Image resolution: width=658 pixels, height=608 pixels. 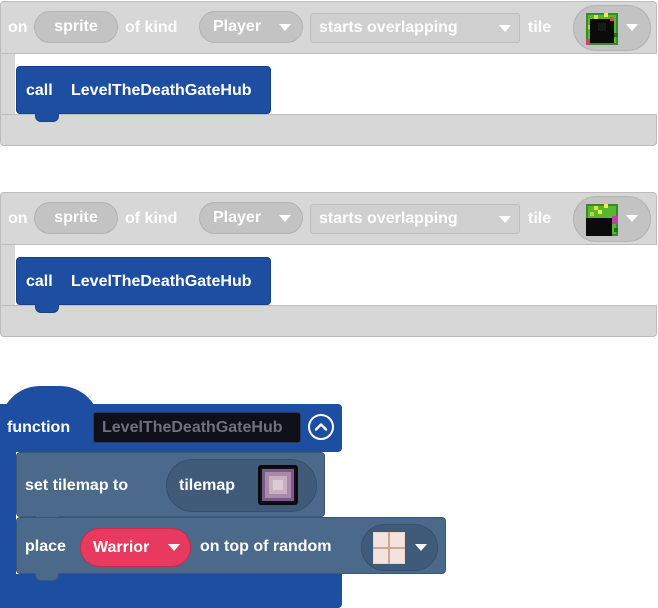 I want to click on set-tilemap-label: set tilemap to, so click(x=77, y=485).